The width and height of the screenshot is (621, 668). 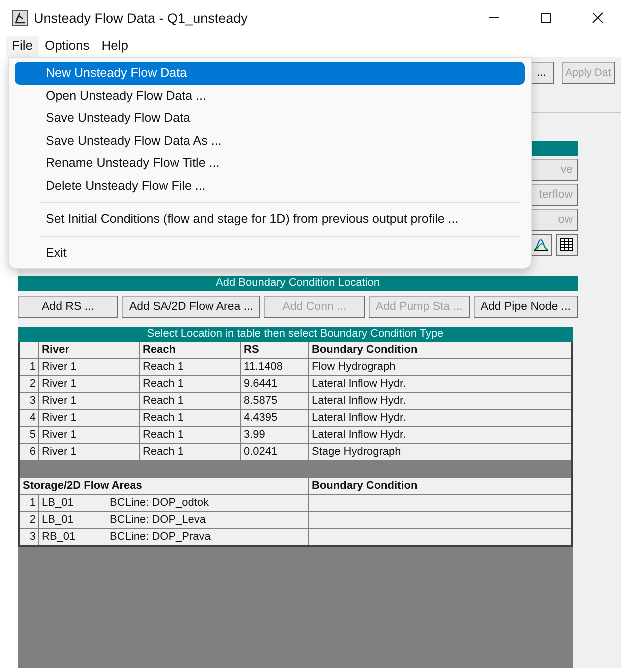 What do you see at coordinates (274, 384) in the screenshot?
I see `table-cell: 9.6441` at bounding box center [274, 384].